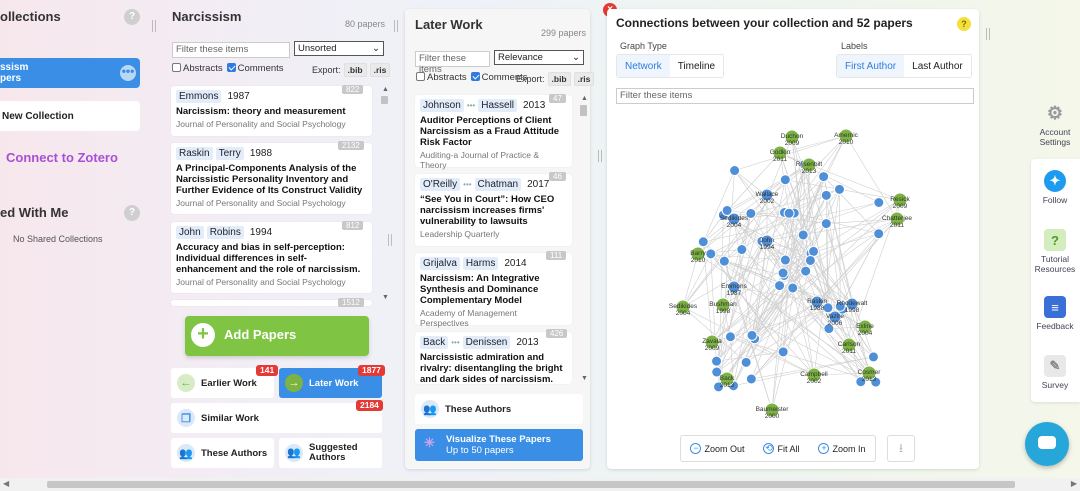 The width and height of the screenshot is (1080, 491). Describe the element at coordinates (717, 448) in the screenshot. I see `zoom-out-button: − Zoom Out` at that location.